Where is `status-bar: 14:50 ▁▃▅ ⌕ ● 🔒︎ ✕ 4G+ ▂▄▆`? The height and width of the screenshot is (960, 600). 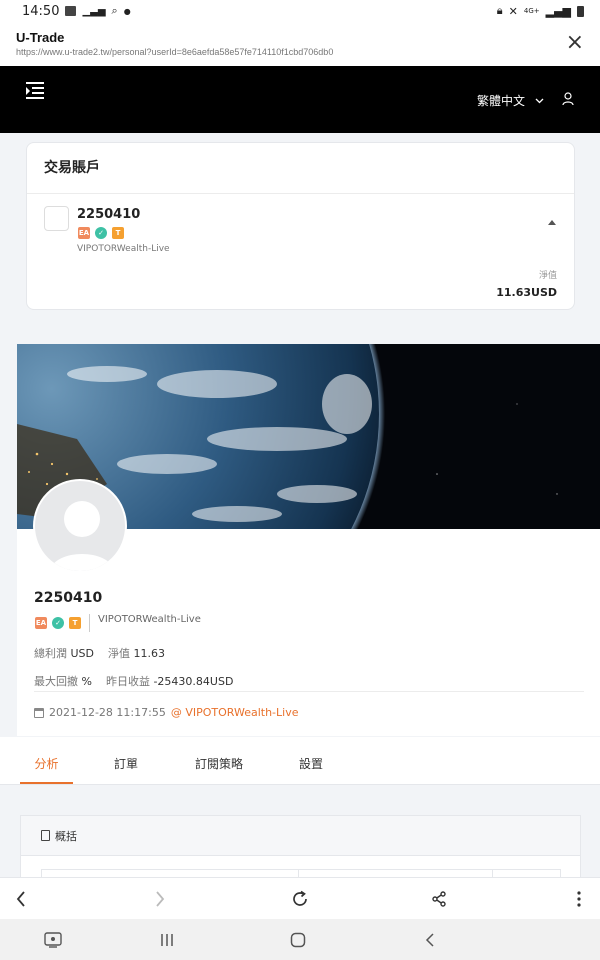 status-bar: 14:50 ▁▃▅ ⌕ ● 🔒︎ ✕ 4G+ ▂▄▆ is located at coordinates (300, 11).